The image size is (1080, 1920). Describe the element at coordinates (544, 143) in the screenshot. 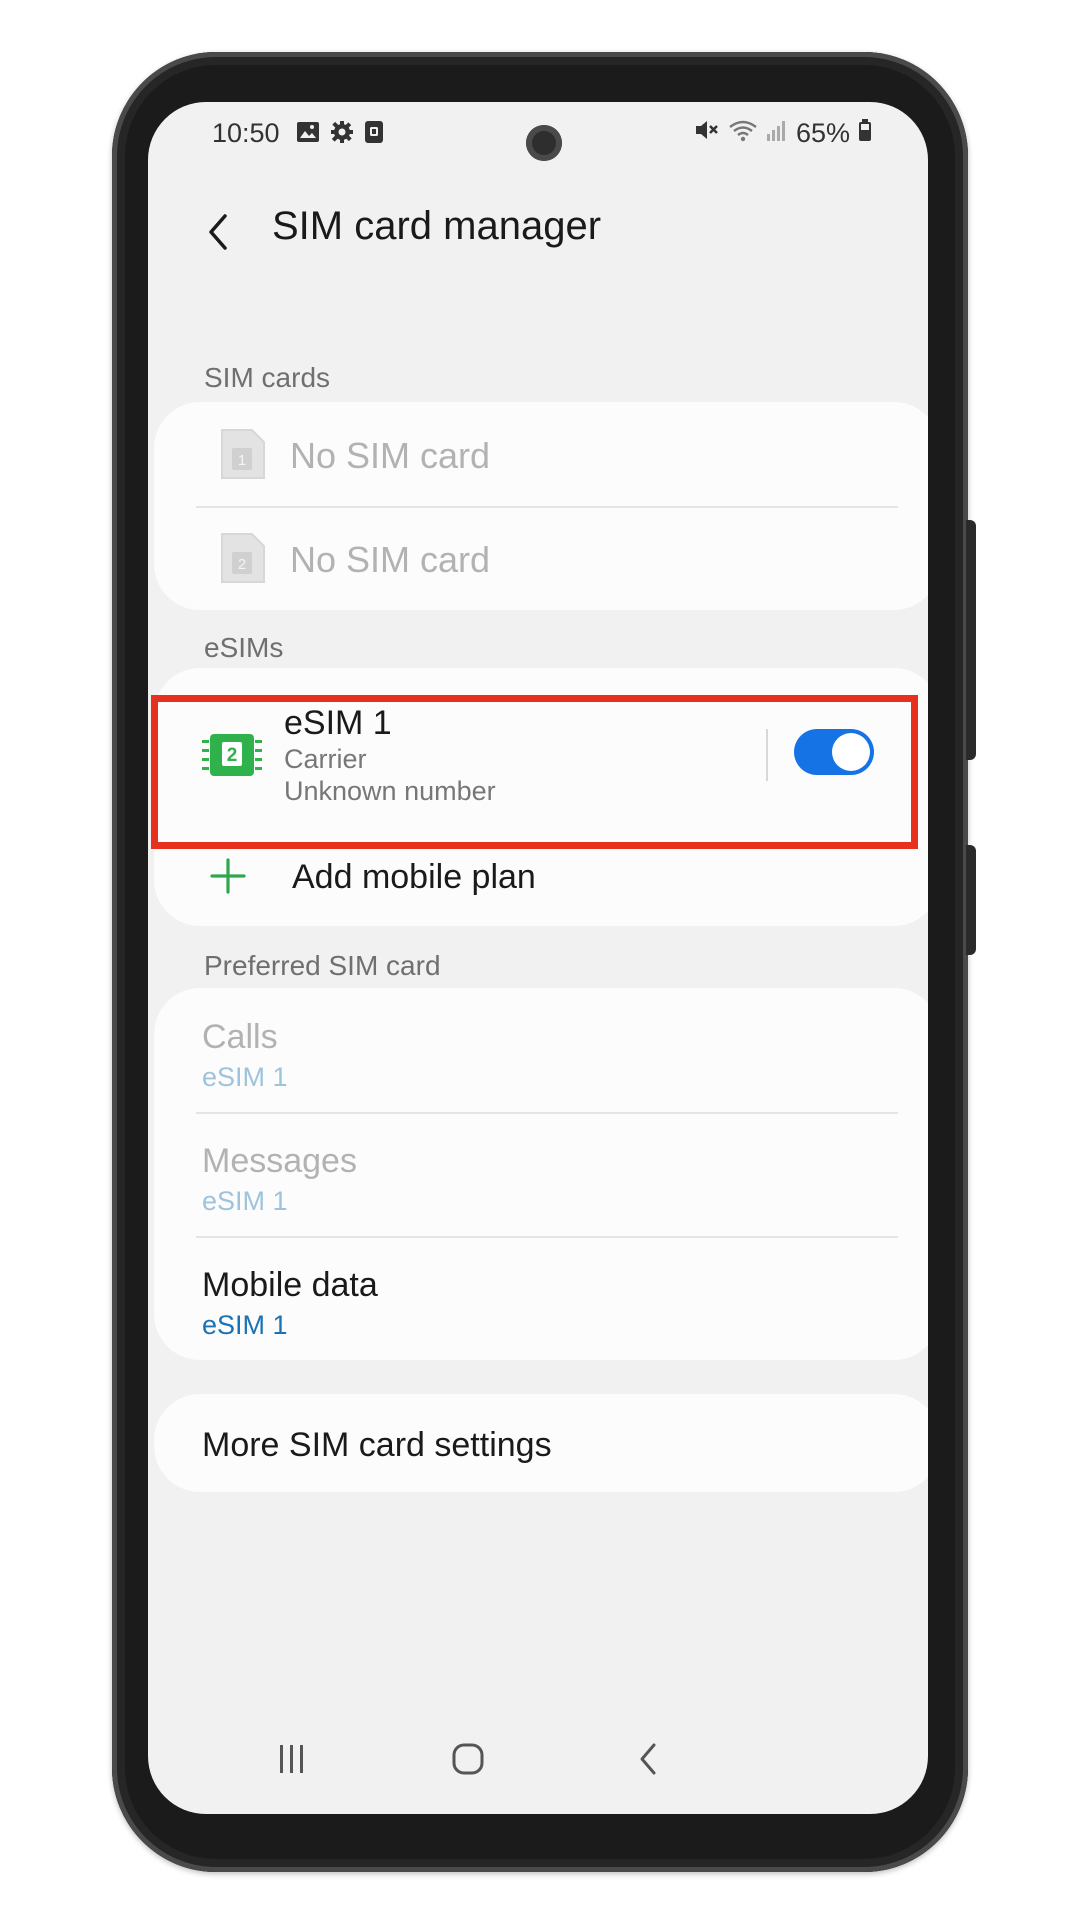

I see `front-camera` at that location.